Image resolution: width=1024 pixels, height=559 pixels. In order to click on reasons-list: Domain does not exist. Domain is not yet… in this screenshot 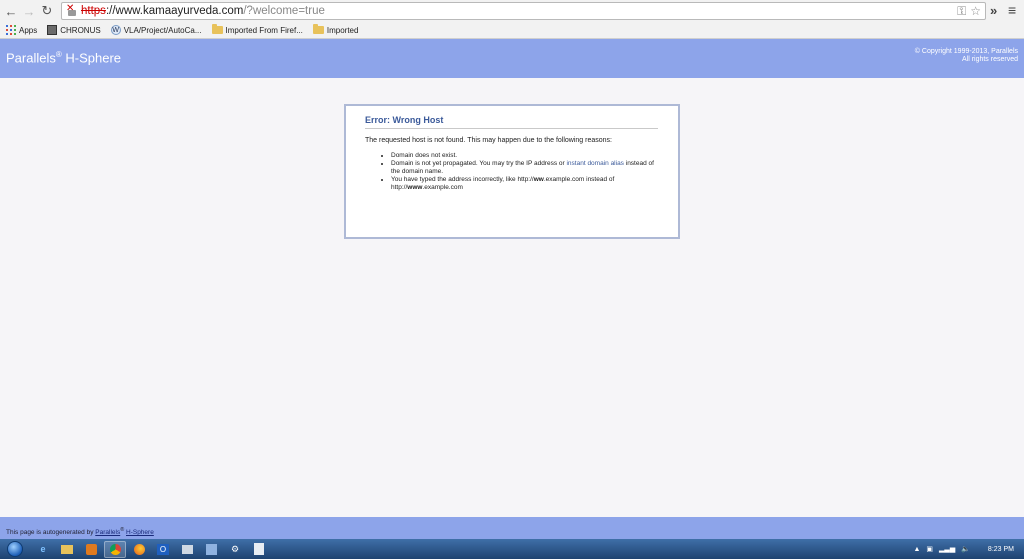, I will do `click(524, 172)`.